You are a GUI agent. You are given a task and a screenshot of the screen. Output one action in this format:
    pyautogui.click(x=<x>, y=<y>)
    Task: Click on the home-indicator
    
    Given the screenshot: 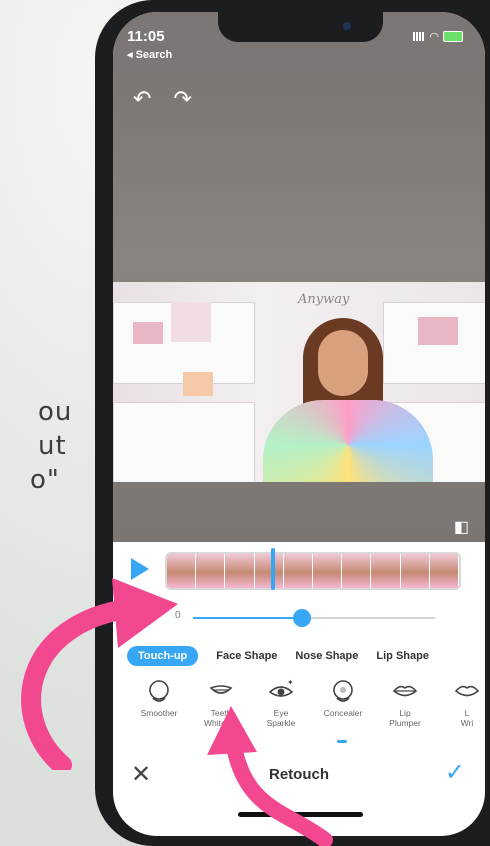 What is the action you would take?
    pyautogui.click(x=300, y=814)
    